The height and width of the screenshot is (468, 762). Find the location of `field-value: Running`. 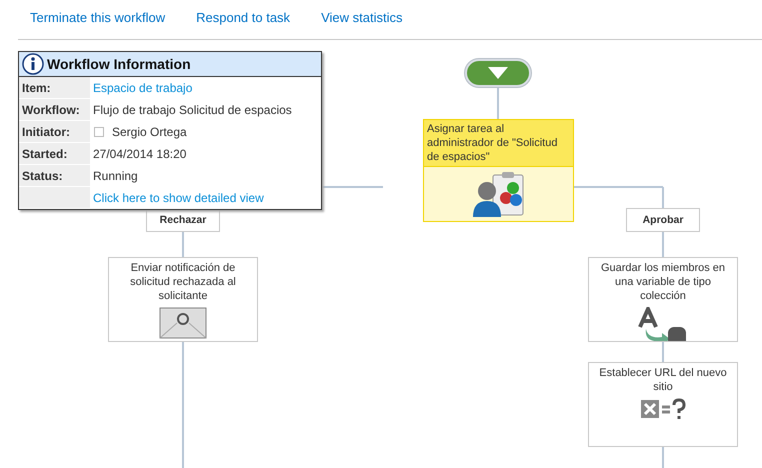

field-value: Running is located at coordinates (115, 175).